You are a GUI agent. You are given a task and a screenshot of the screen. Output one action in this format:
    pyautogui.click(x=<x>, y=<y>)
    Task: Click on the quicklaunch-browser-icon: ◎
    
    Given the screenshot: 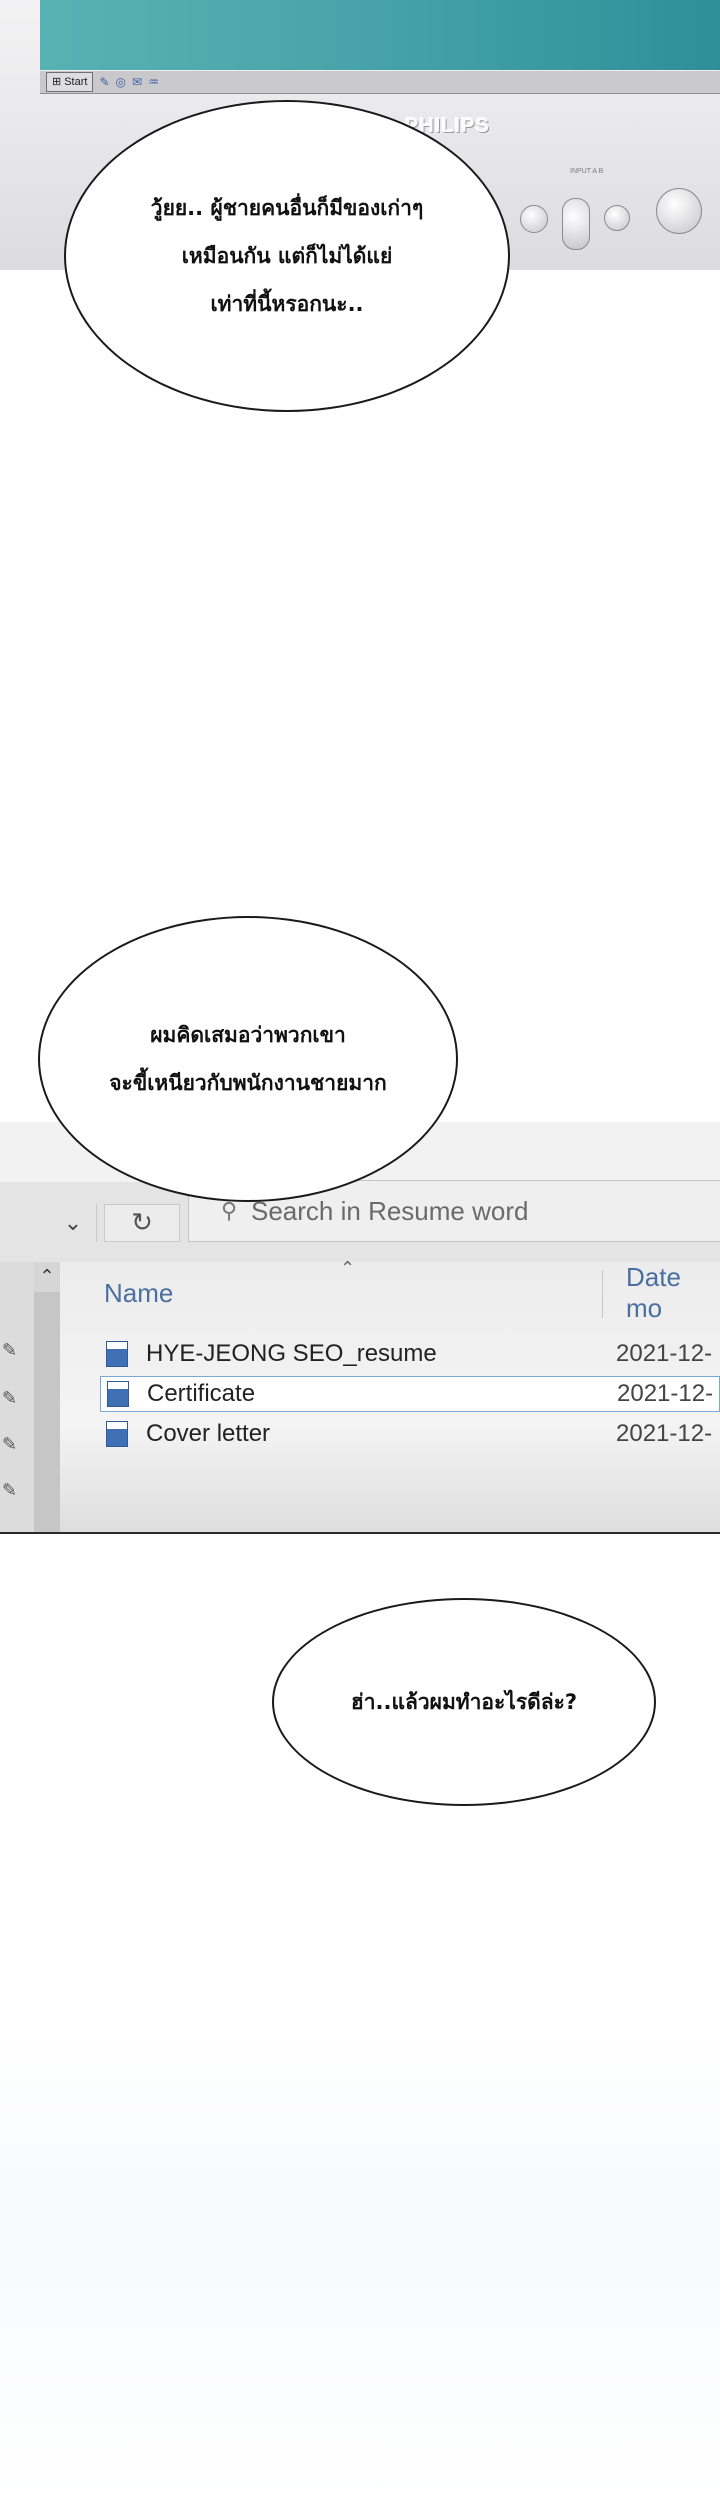 What is the action you would take?
    pyautogui.click(x=121, y=82)
    